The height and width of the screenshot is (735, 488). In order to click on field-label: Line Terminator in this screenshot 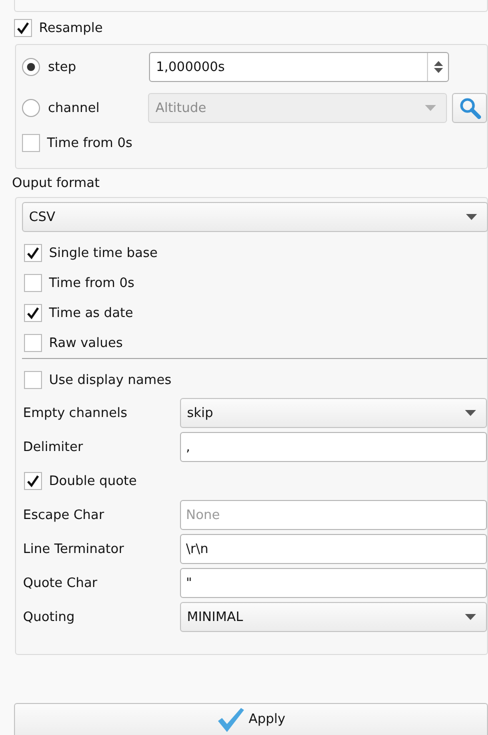, I will do `click(73, 549)`.